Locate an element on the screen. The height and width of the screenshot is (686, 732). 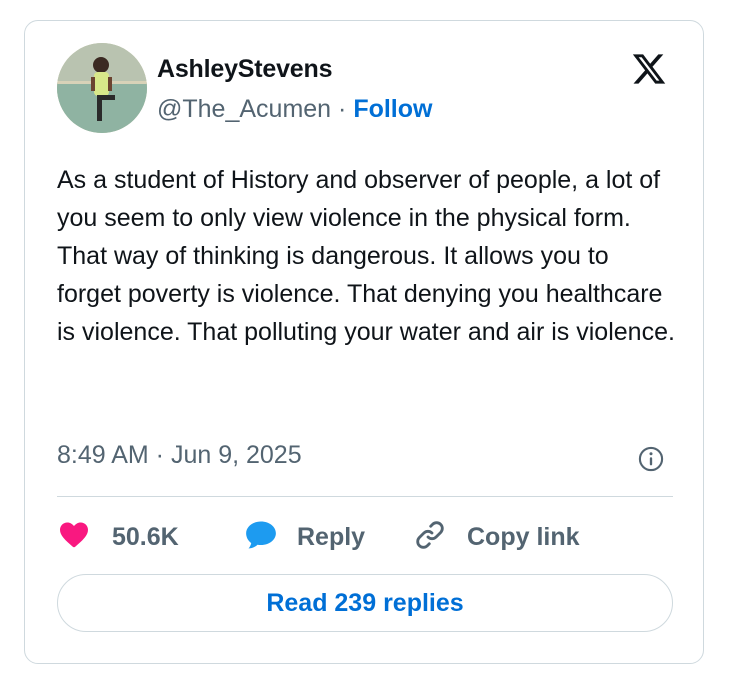
read-replies-button: Read 239 replies is located at coordinates (365, 603).